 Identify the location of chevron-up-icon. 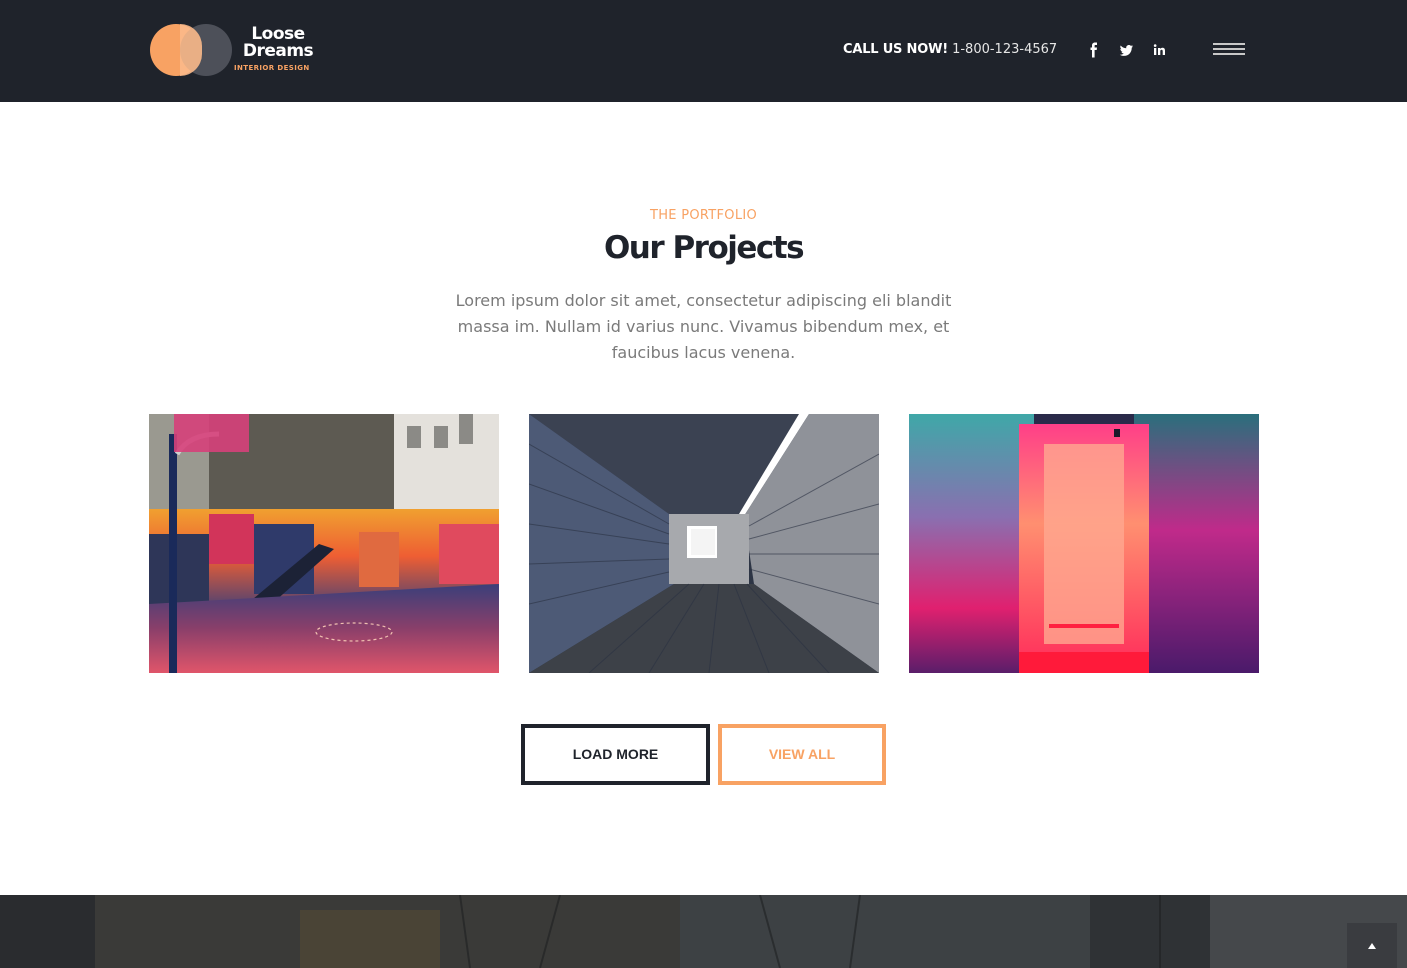
(1372, 945).